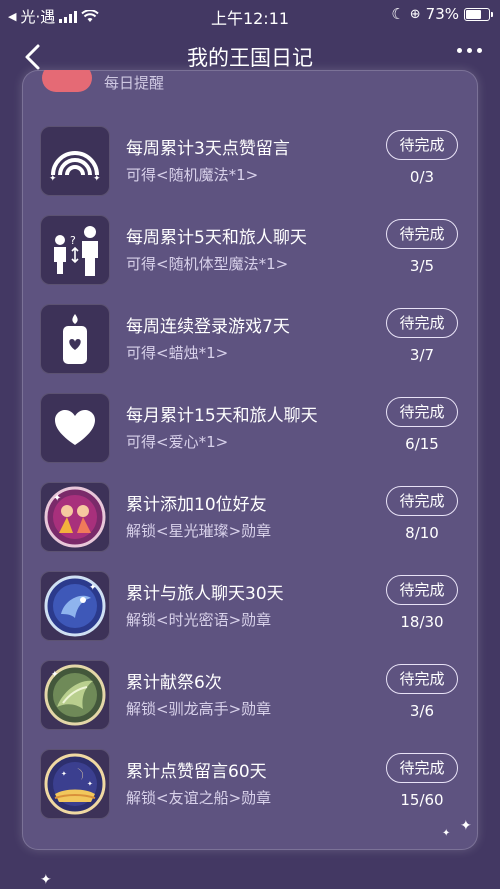 The image size is (500, 889). Describe the element at coordinates (422, 177) in the screenshot. I see `task-progress: 0/3` at that location.